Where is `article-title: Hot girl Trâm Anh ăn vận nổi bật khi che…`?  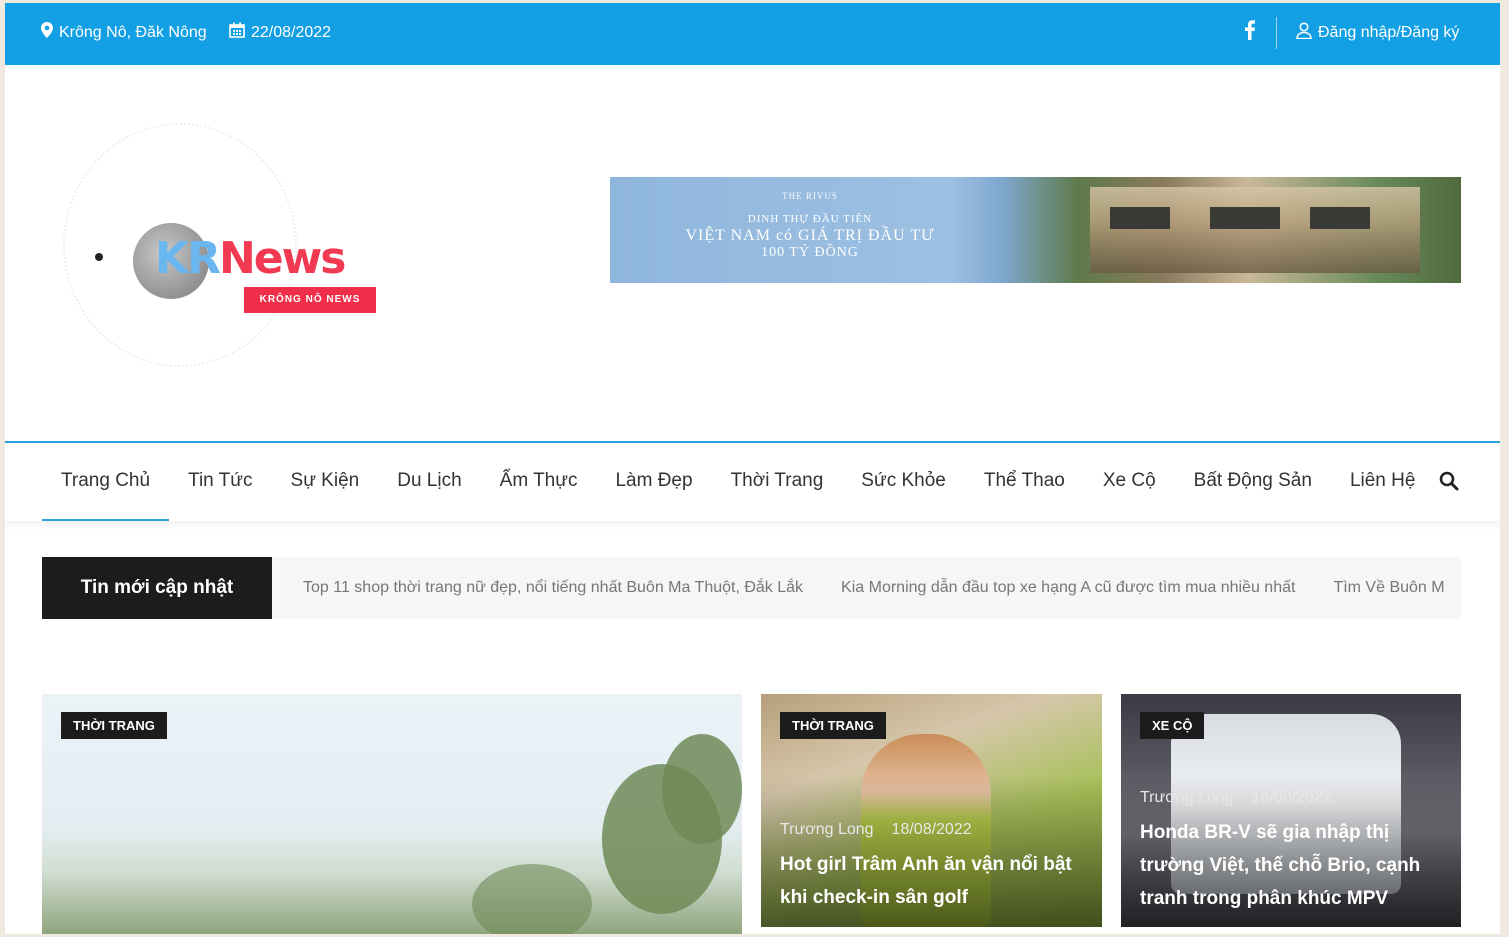
article-title: Hot girl Trâm Anh ăn vận nổi bật khi che… is located at coordinates (931, 881).